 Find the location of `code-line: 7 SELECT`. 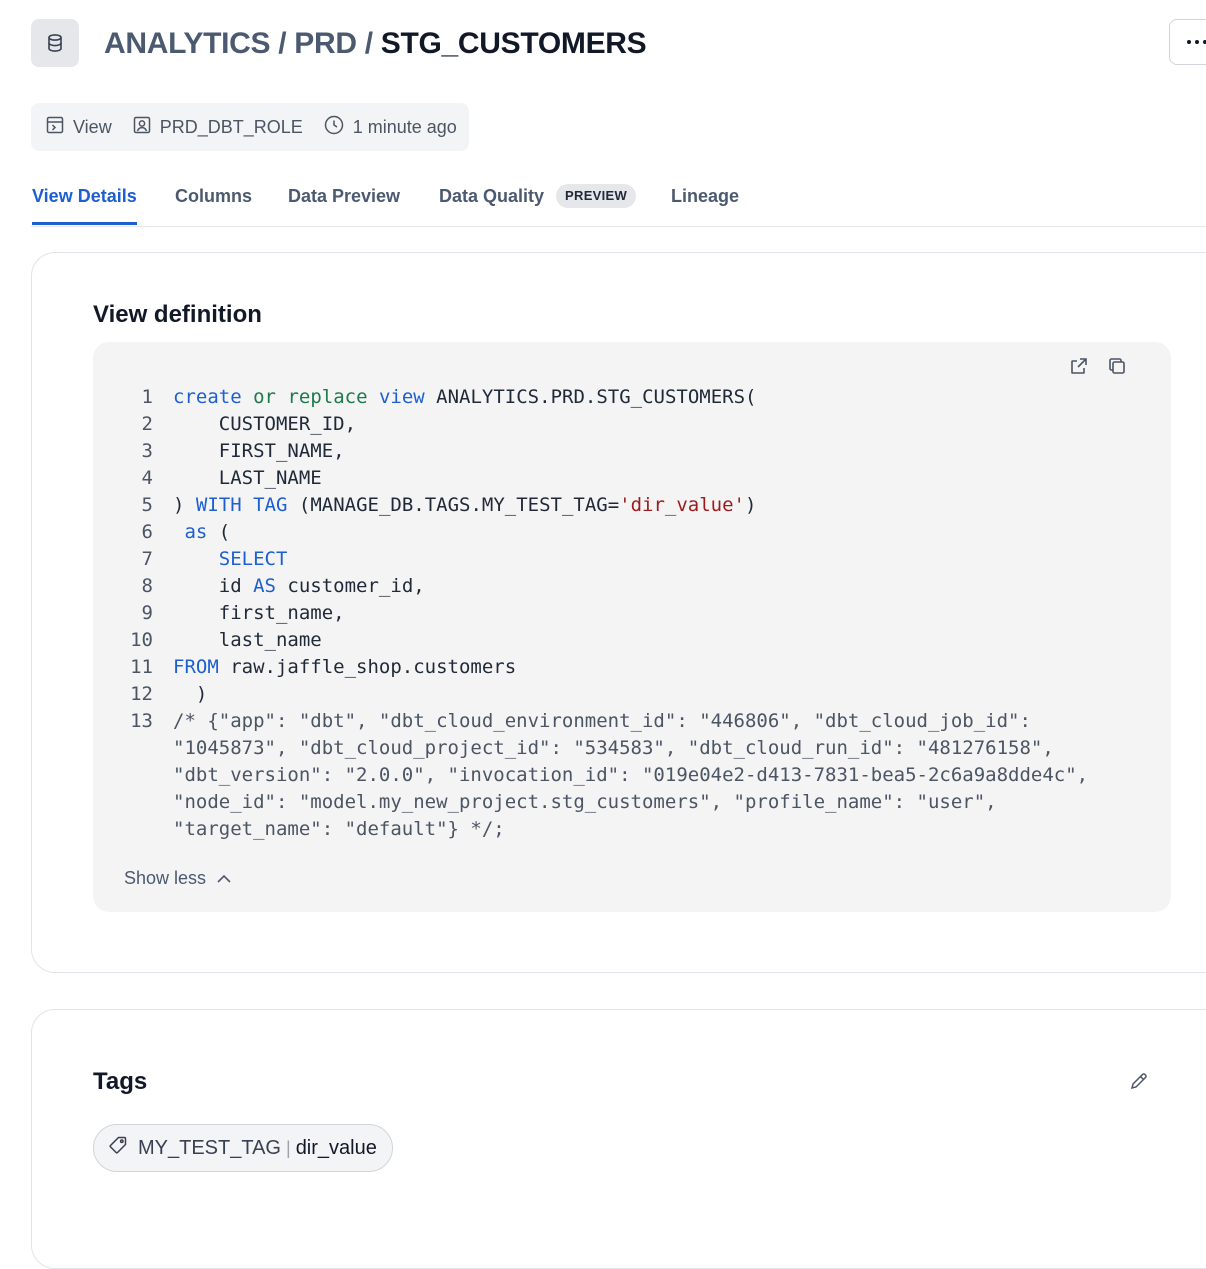

code-line: 7 SELECT is located at coordinates (622, 559).